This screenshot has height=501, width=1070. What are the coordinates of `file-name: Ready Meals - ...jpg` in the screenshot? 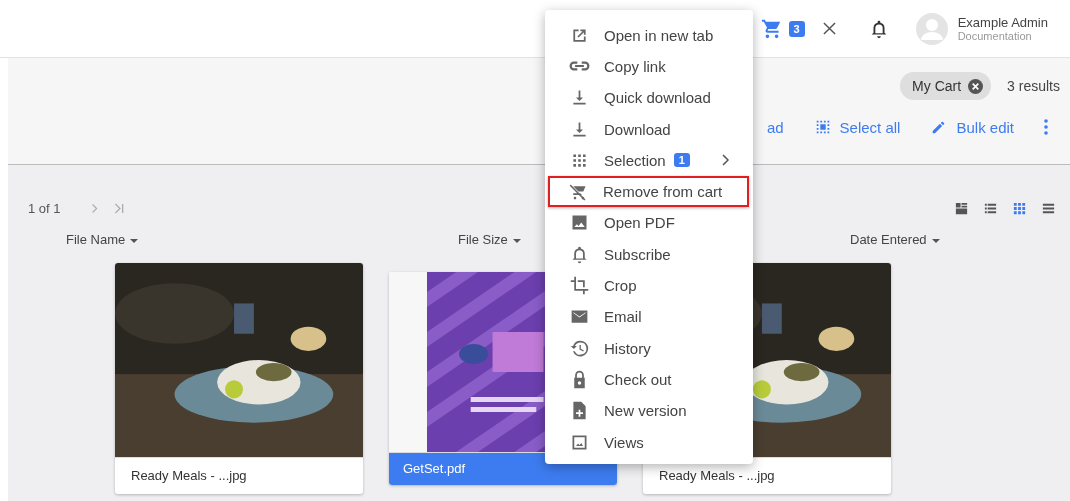 It's located at (239, 475).